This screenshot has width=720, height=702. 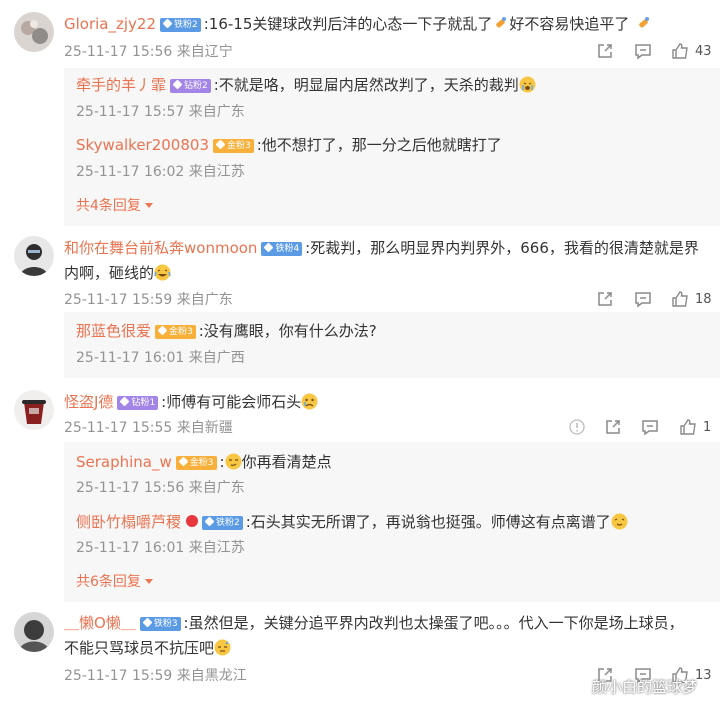 I want to click on username: Skywalker200803, so click(x=142, y=145).